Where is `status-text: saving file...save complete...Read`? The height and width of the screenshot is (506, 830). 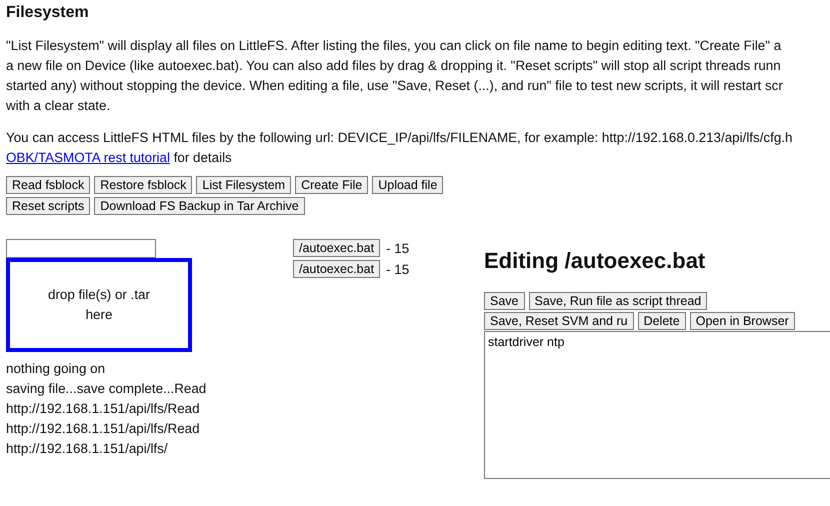 status-text: saving file...save complete...Read is located at coordinates (107, 389).